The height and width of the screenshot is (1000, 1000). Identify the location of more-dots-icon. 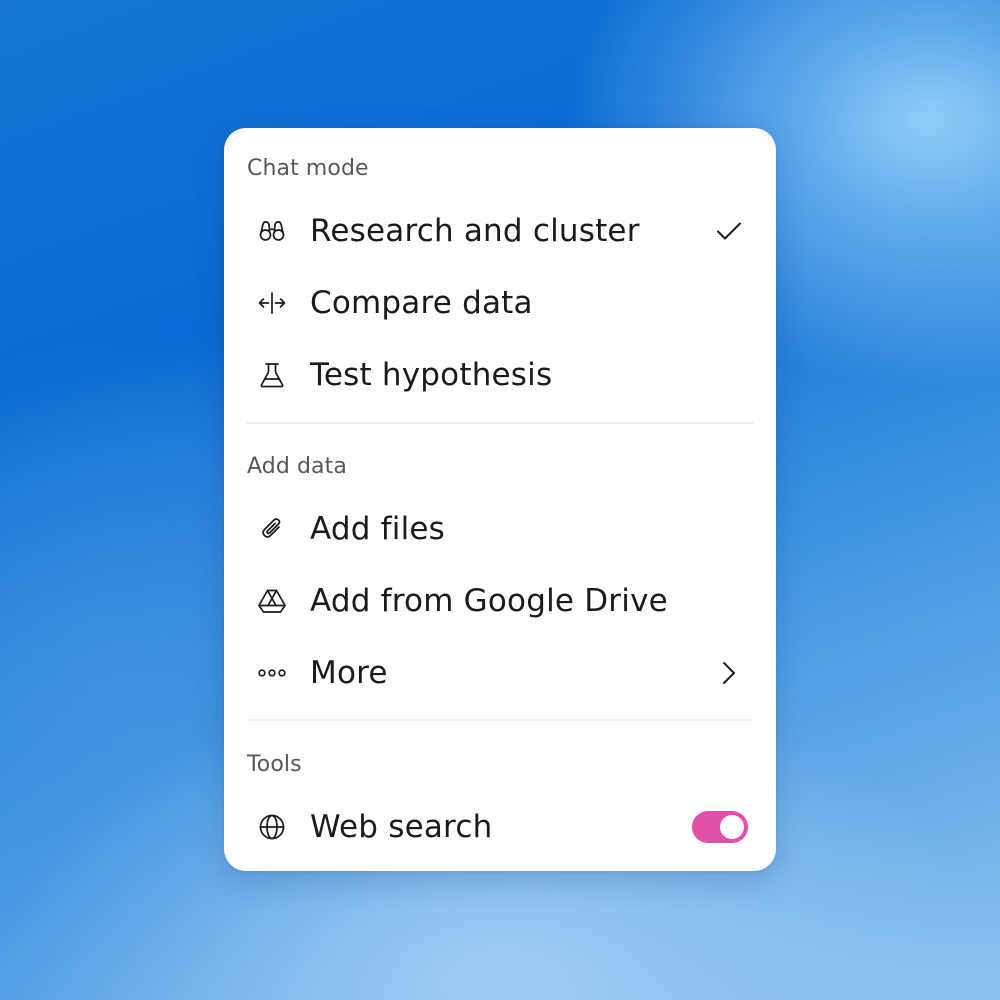
(274, 673).